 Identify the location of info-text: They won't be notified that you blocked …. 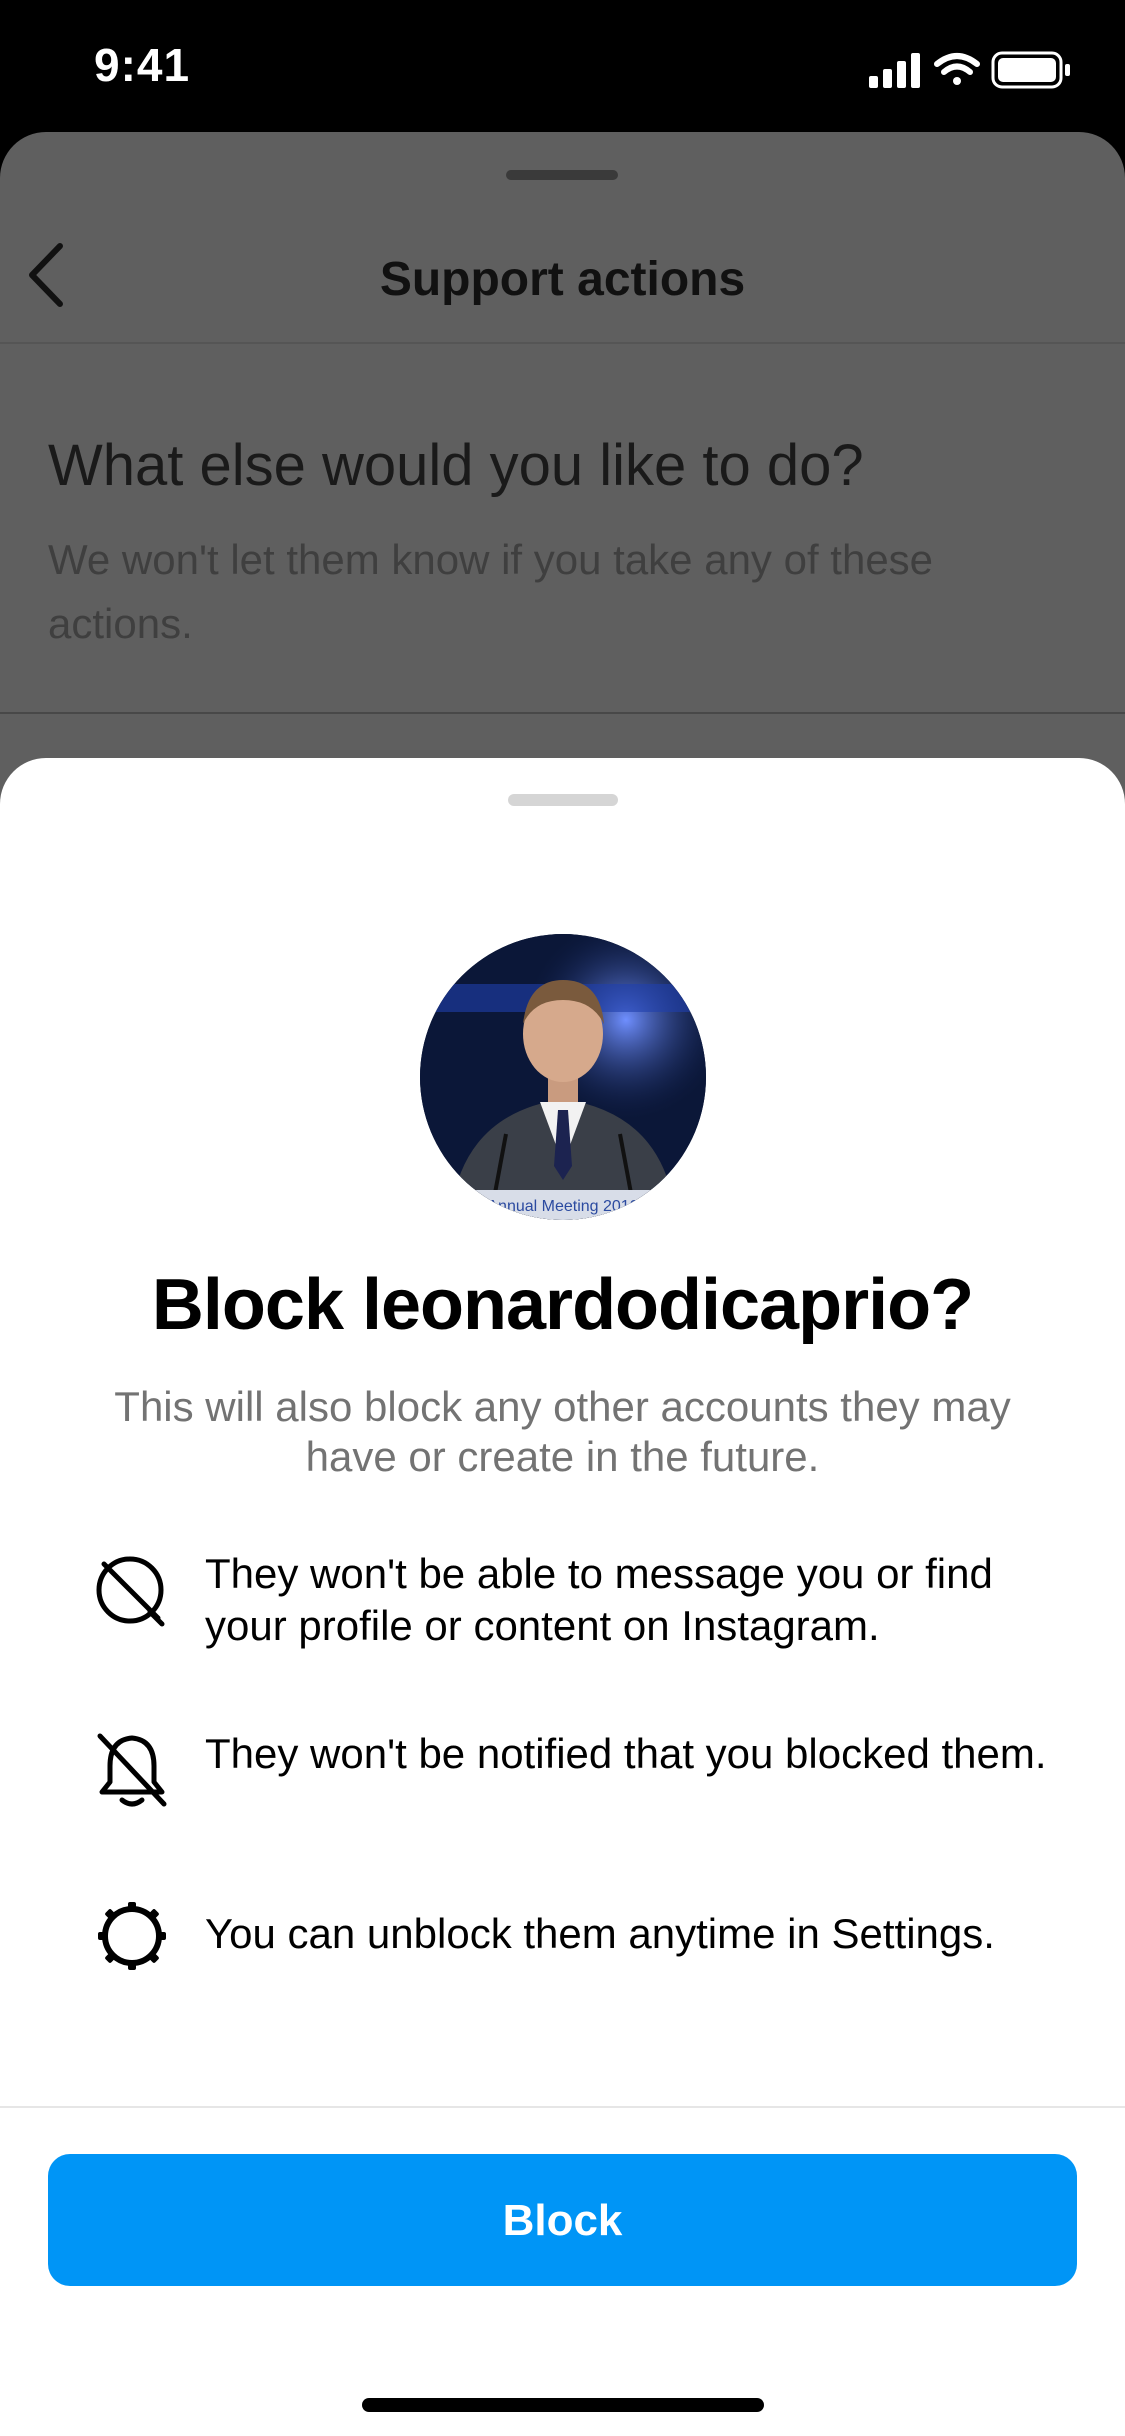
(626, 1753).